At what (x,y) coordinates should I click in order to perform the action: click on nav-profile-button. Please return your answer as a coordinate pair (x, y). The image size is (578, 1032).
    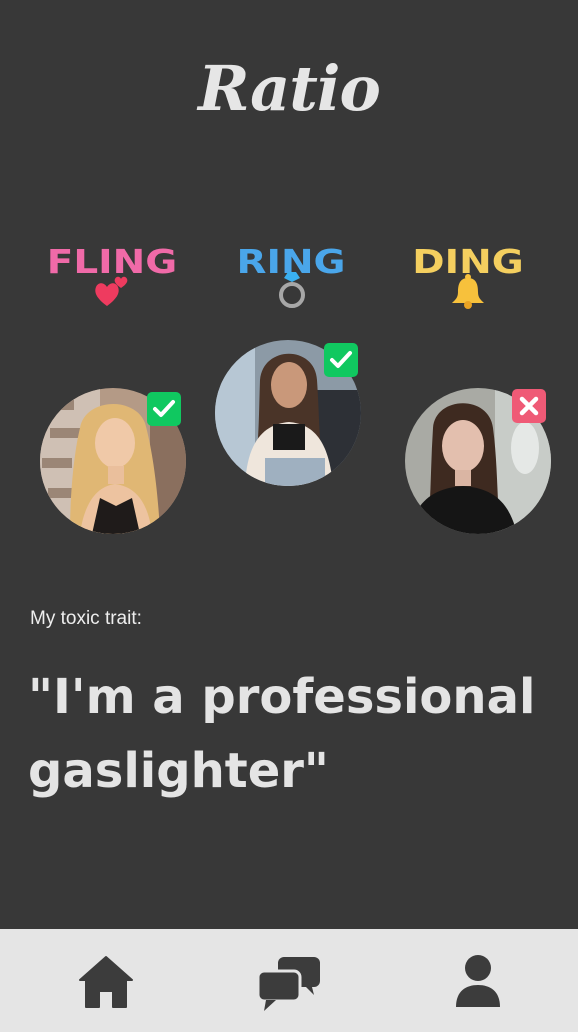
    Looking at the image, I should click on (478, 983).